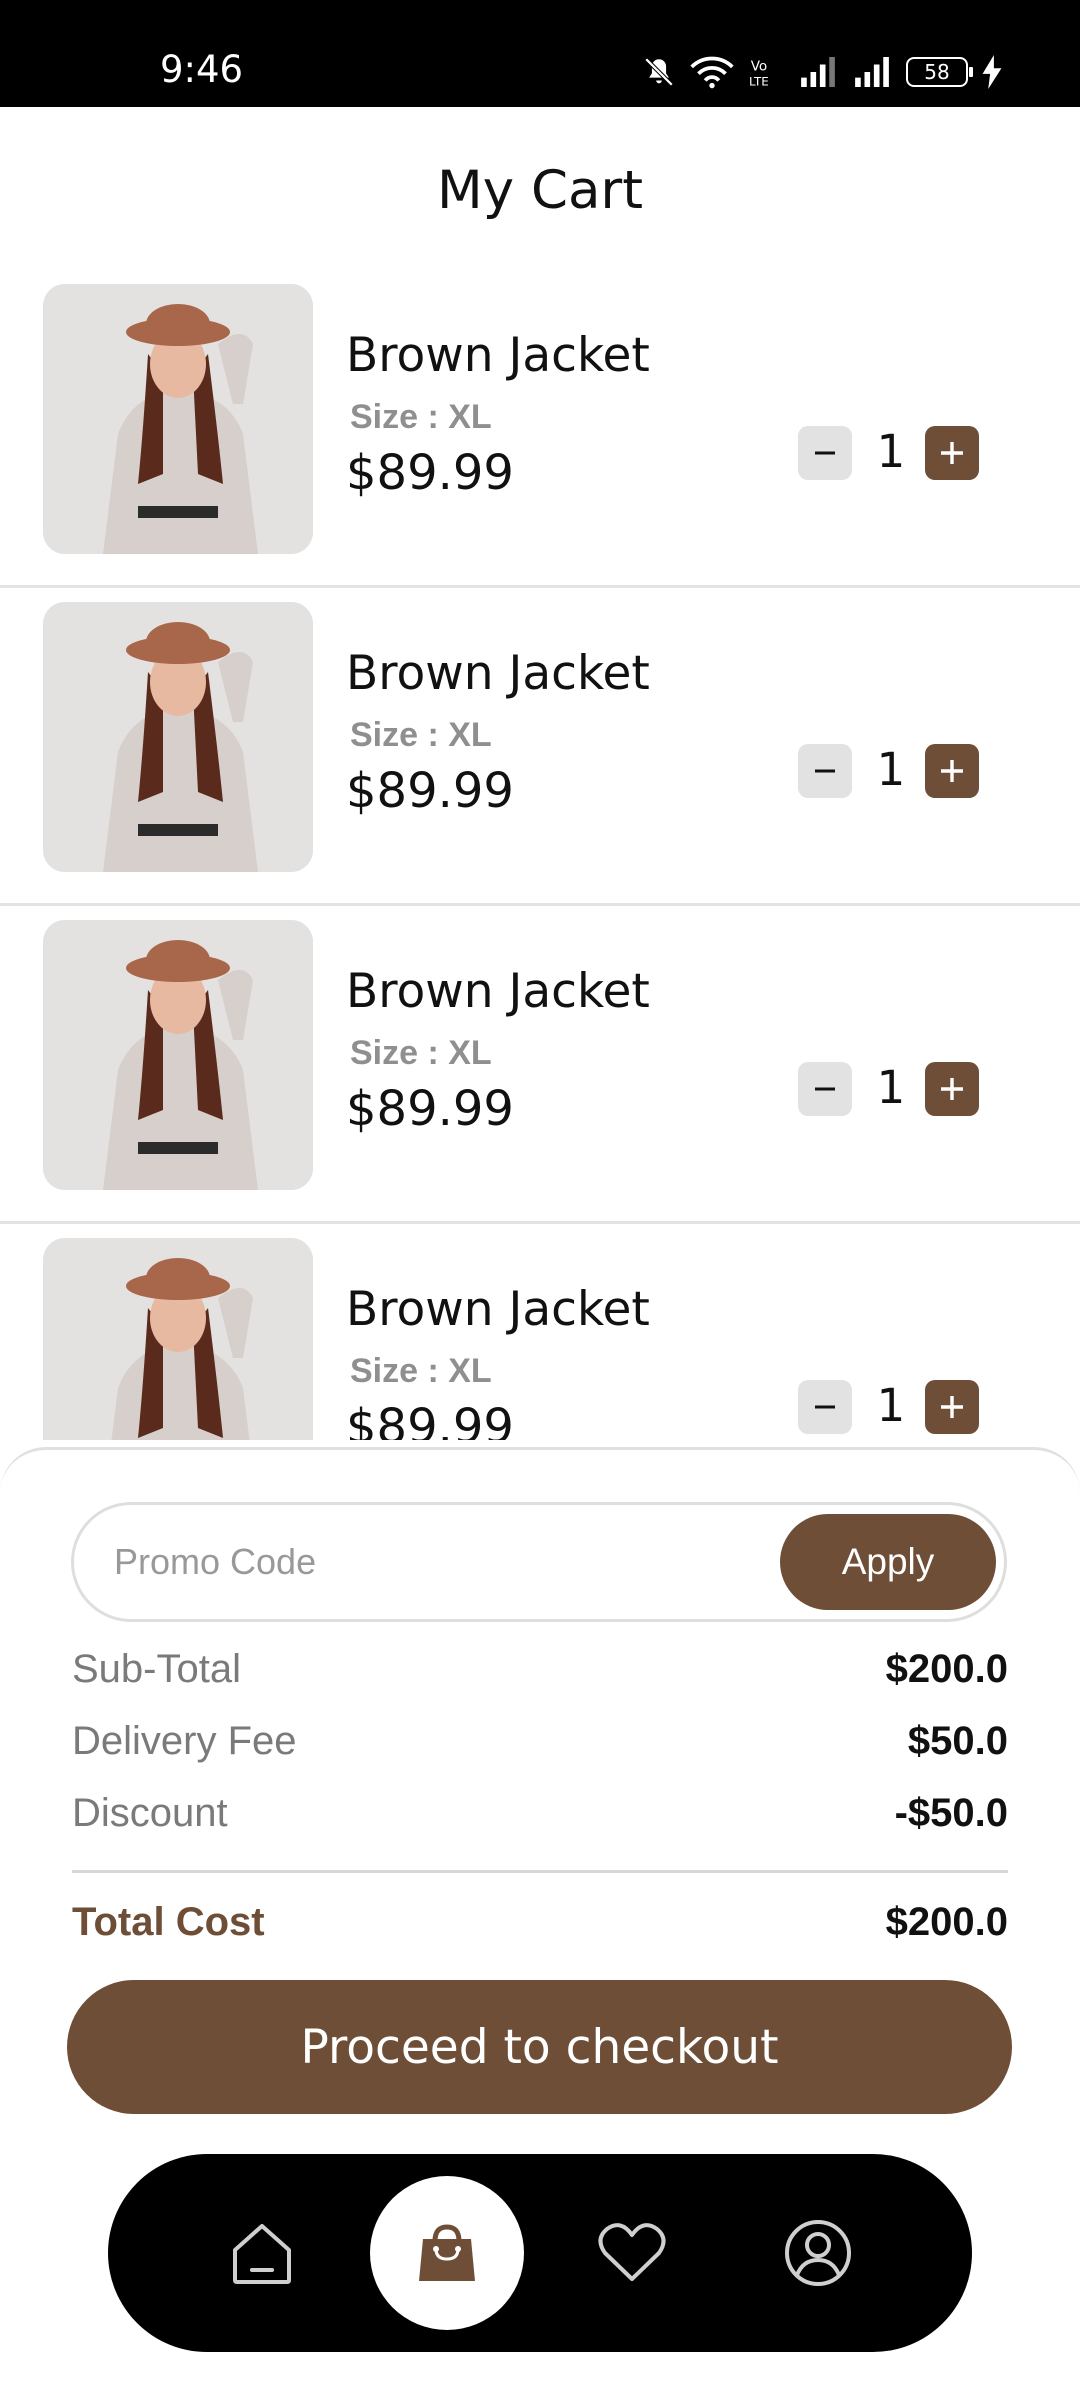  What do you see at coordinates (540, 1747) in the screenshot?
I see `delivery-fee-row: Delivery Fee $50.0` at bounding box center [540, 1747].